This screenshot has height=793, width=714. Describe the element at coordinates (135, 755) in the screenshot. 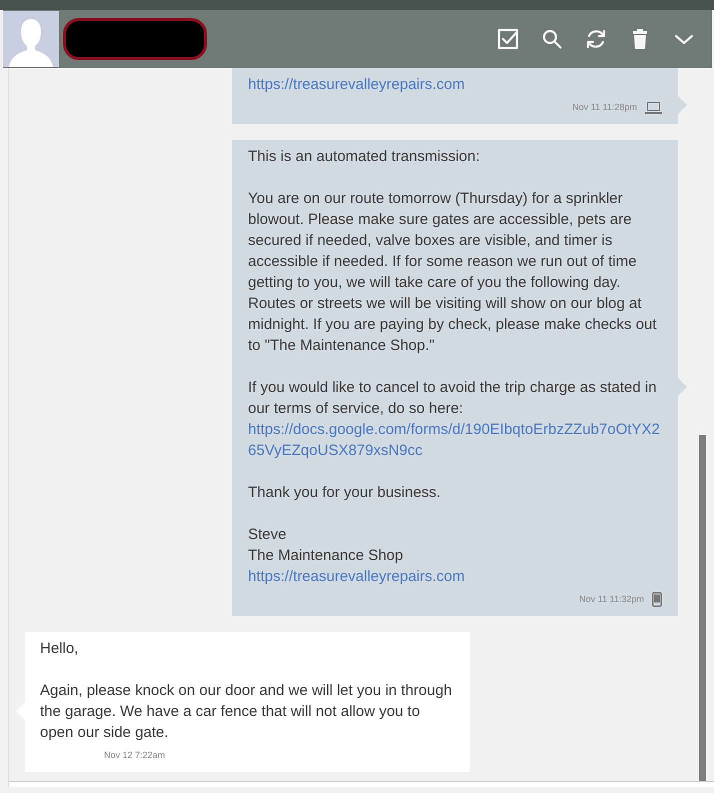

I see `message-timestamp: Nov 12 7:22am` at that location.